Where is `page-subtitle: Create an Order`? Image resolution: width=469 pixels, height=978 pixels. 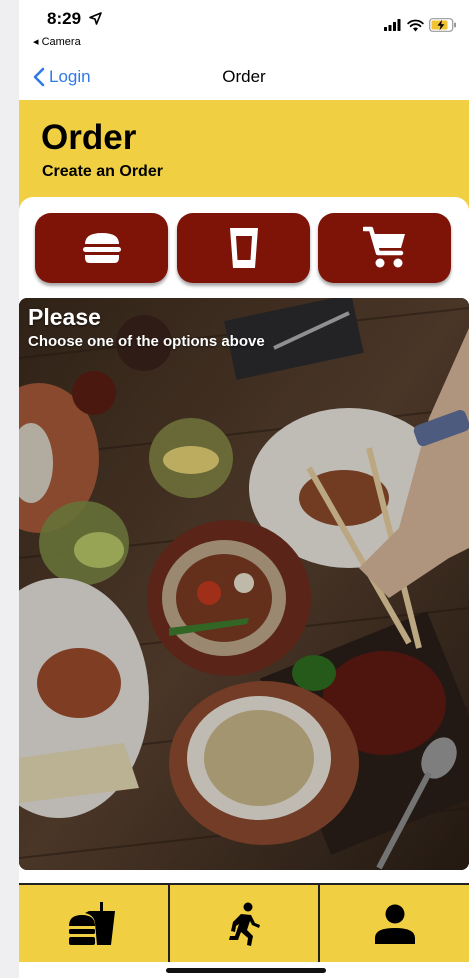
page-subtitle: Create an Order is located at coordinates (102, 171).